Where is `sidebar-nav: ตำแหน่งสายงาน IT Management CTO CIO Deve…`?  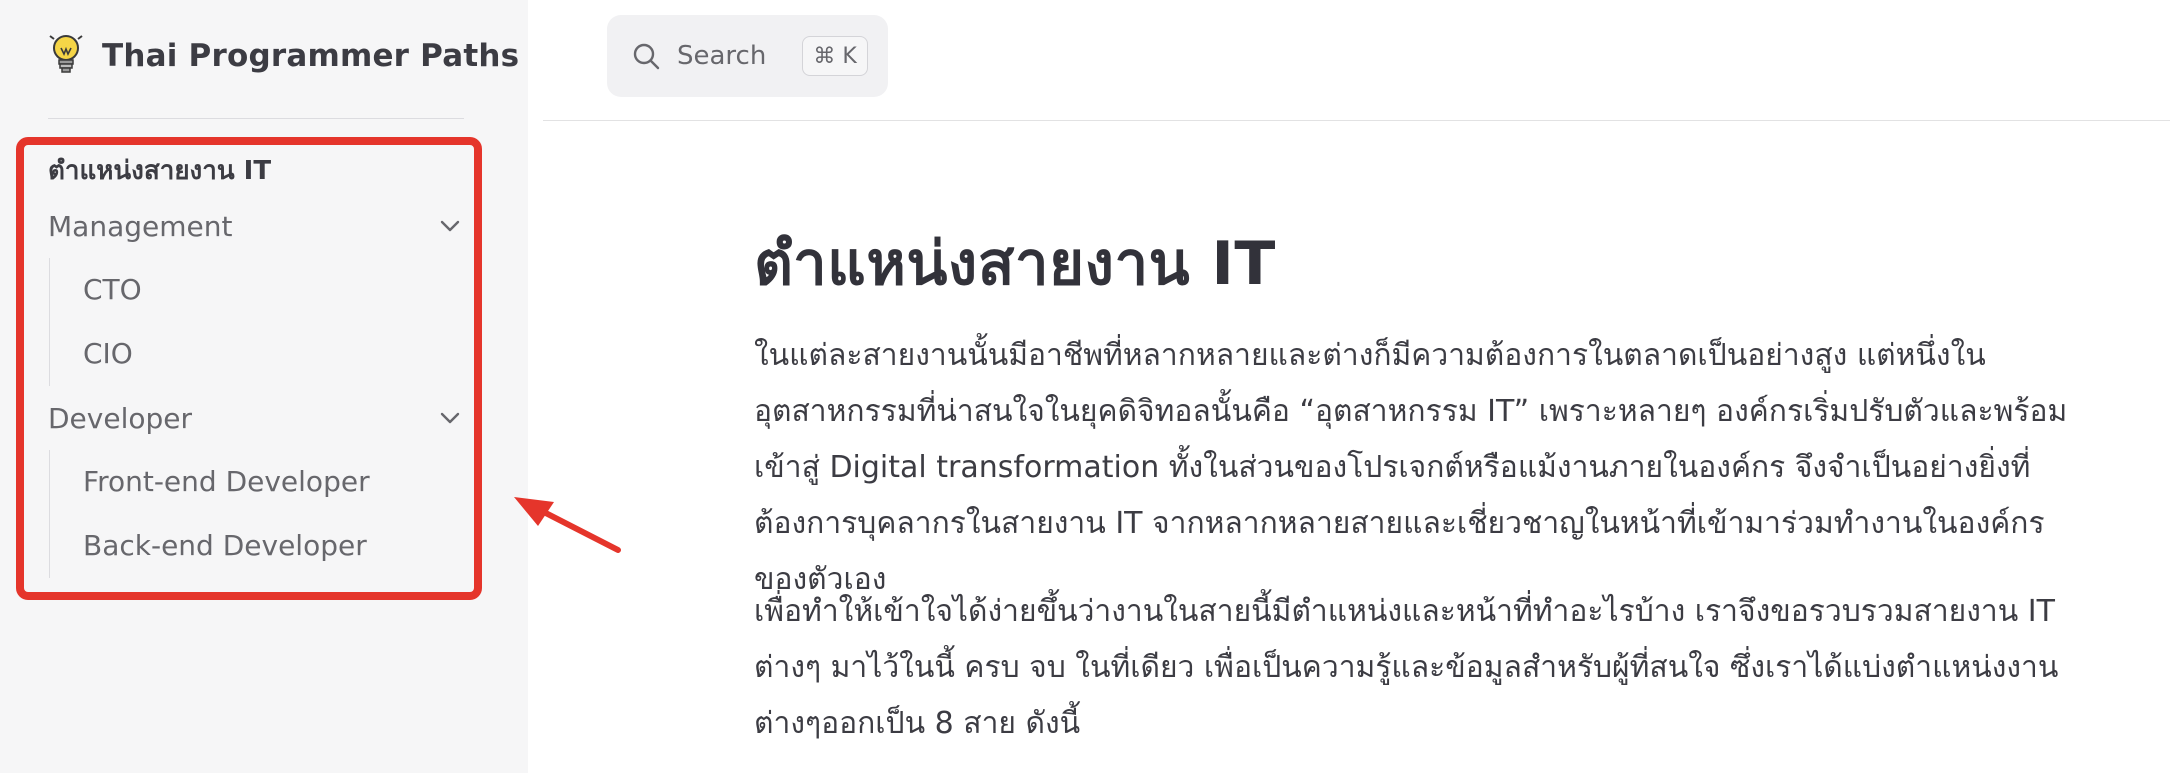 sidebar-nav: ตำแหน่งสายงาน IT Management CTO CIO Deve… is located at coordinates (258, 363).